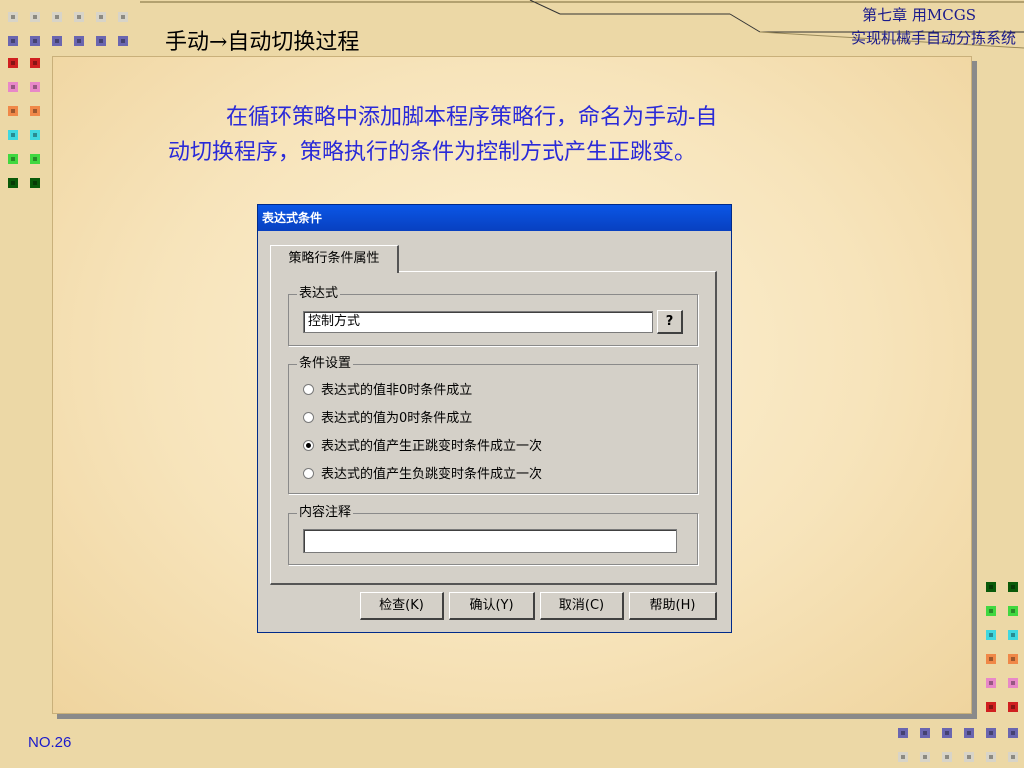  I want to click on condition-option-1: 表达式的值非0时条件成立, so click(387, 391).